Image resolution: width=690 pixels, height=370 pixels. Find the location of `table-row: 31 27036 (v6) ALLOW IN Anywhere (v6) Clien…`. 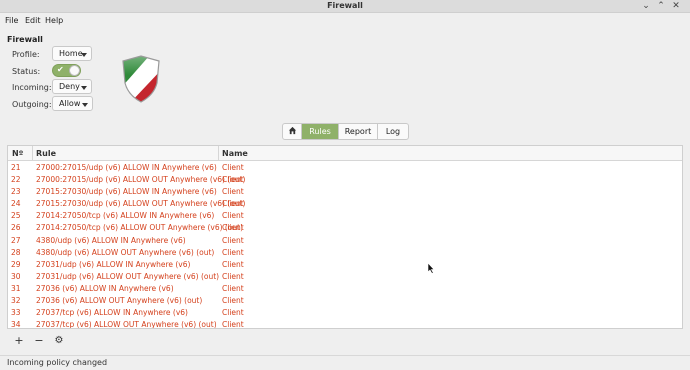

table-row: 31 27036 (v6) ALLOW IN Anywhere (v6) Clien… is located at coordinates (345, 289).